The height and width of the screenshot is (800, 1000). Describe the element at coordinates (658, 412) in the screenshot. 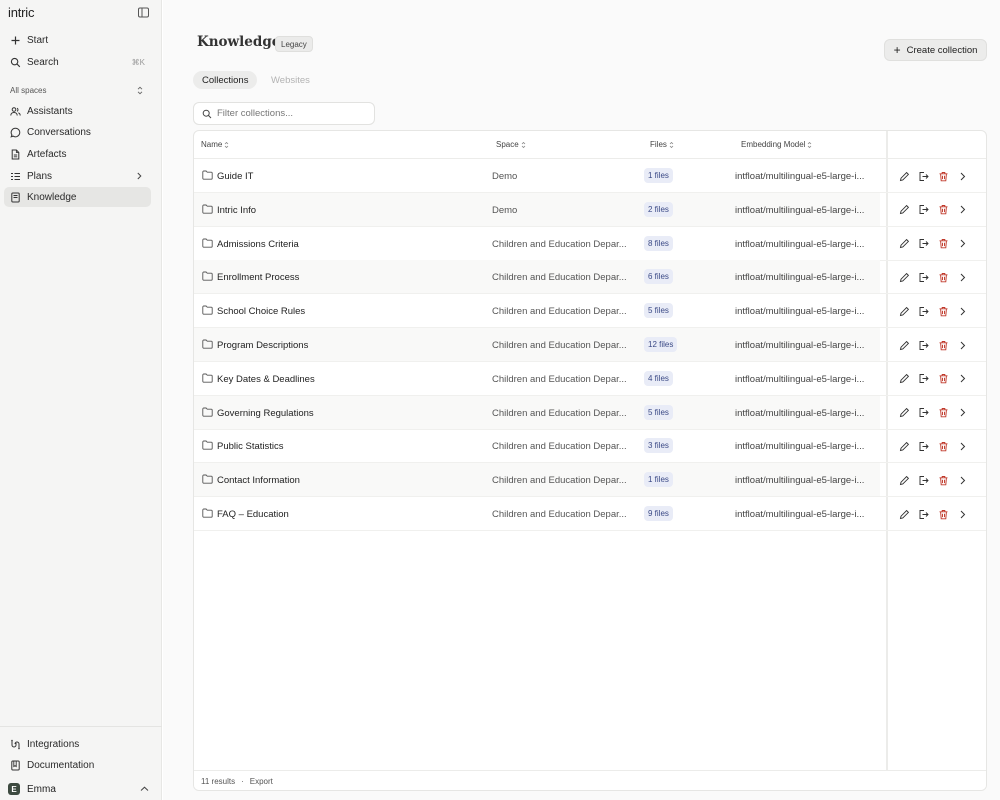

I see `files-badge: 5 files` at that location.